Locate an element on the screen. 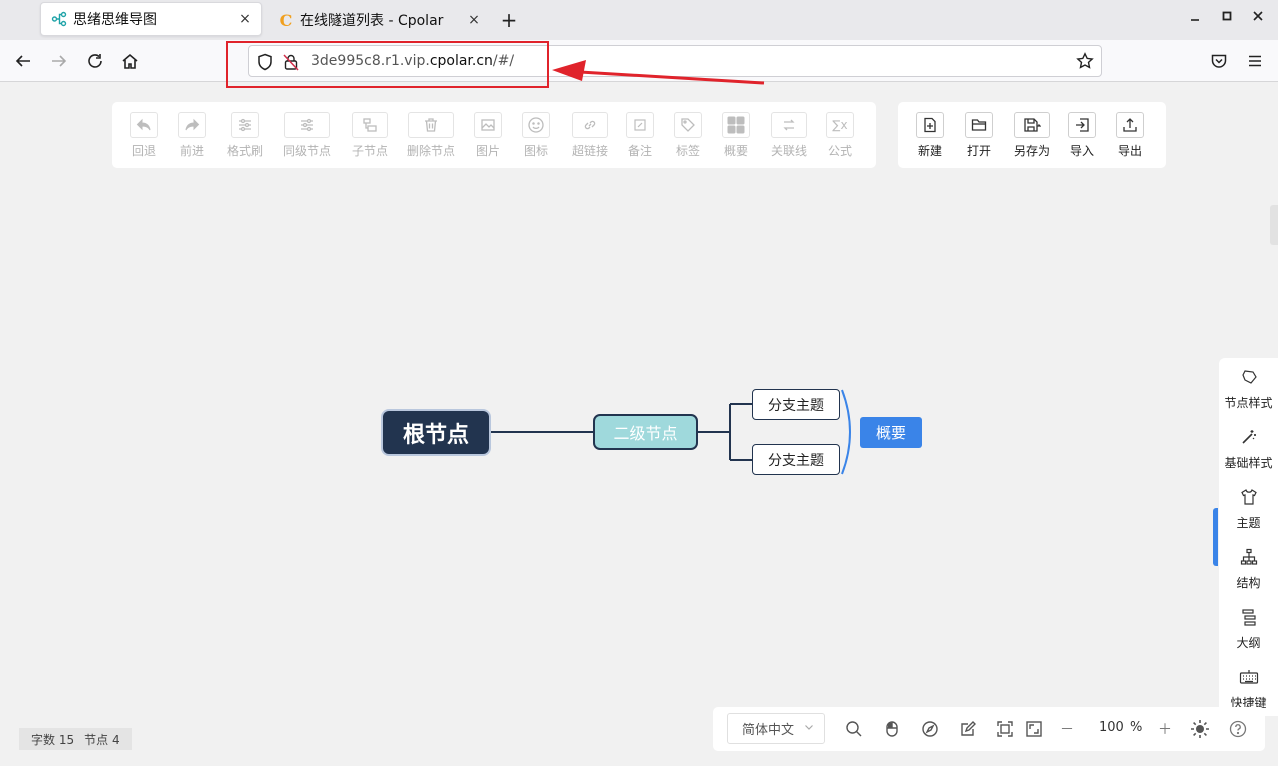  search-icon is located at coordinates (854, 729).